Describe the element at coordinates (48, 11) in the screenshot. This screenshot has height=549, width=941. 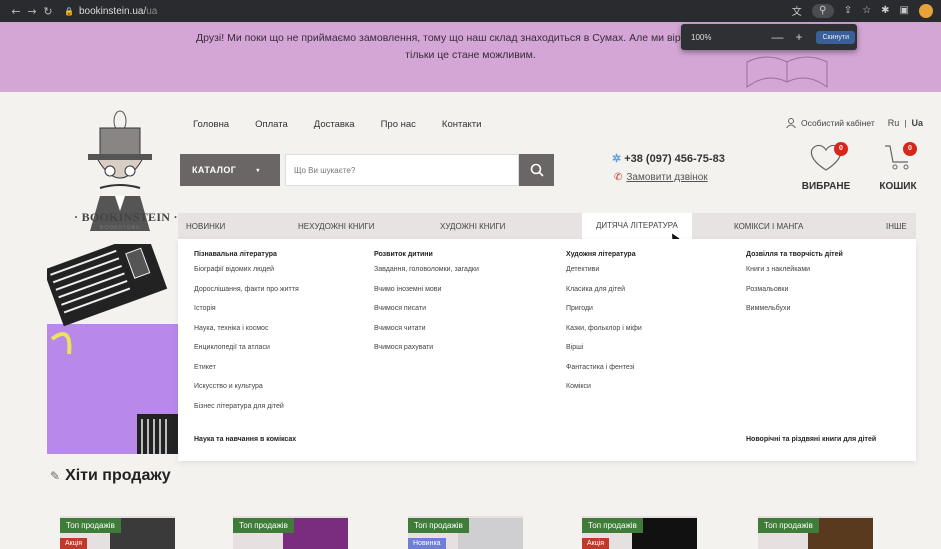
I see `reload-icon: ↻` at that location.